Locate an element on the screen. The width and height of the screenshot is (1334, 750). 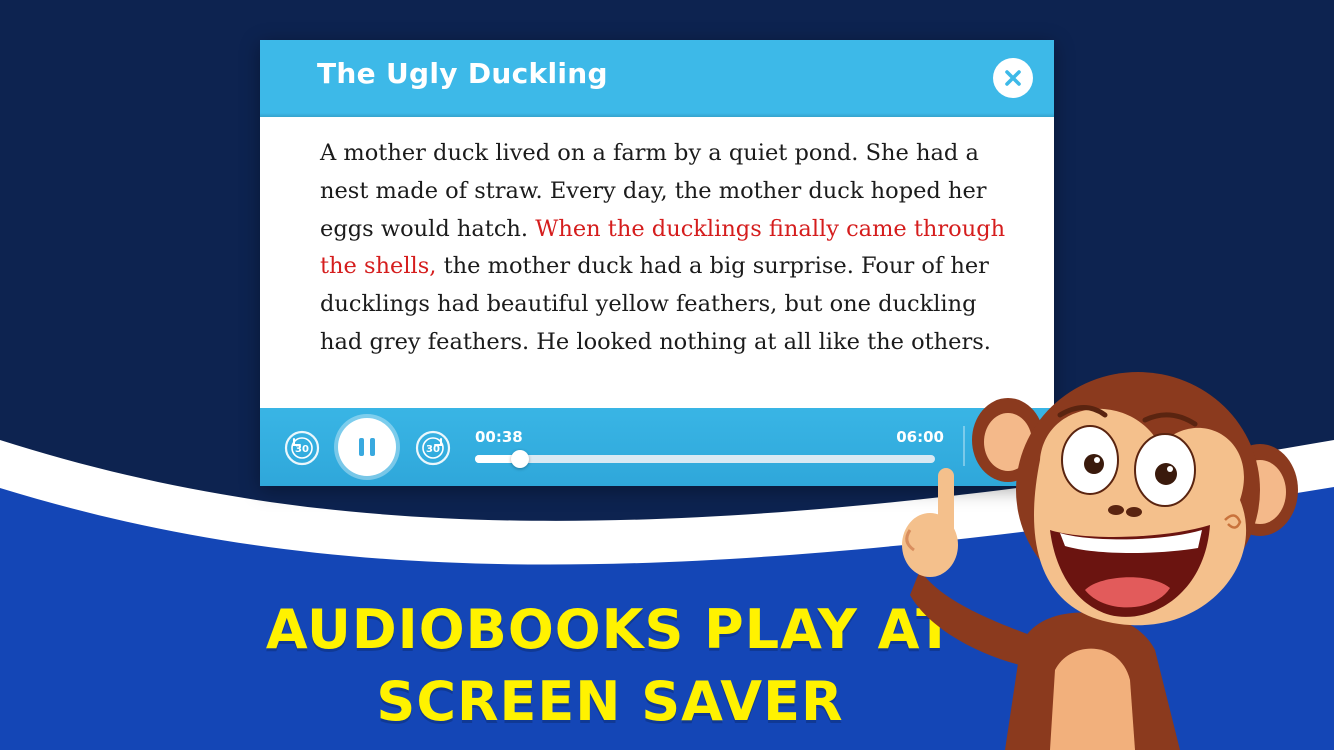
current-time: 00:38 is located at coordinates (499, 437).